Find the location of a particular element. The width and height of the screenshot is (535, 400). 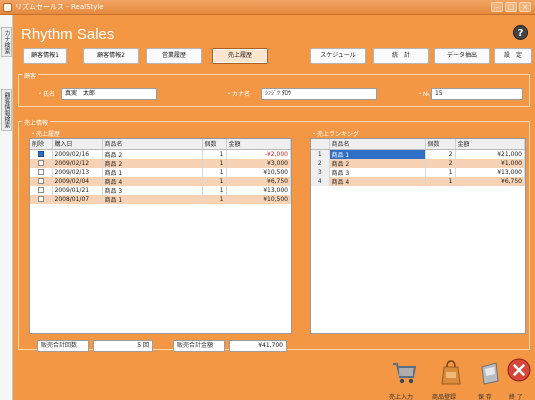

ranking-row: 4 商品 4 1 ¥6,750 is located at coordinates (418, 181).